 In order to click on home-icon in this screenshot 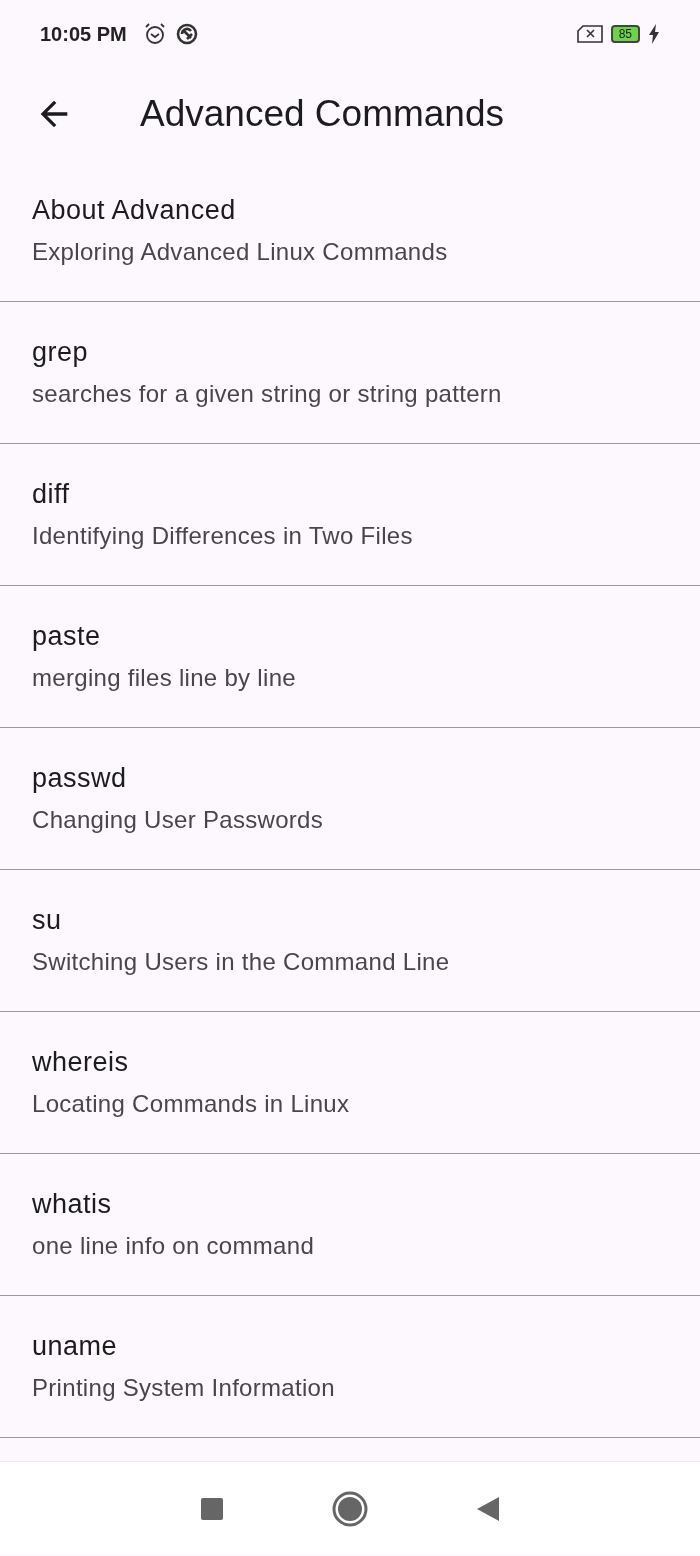, I will do `click(350, 1508)`.